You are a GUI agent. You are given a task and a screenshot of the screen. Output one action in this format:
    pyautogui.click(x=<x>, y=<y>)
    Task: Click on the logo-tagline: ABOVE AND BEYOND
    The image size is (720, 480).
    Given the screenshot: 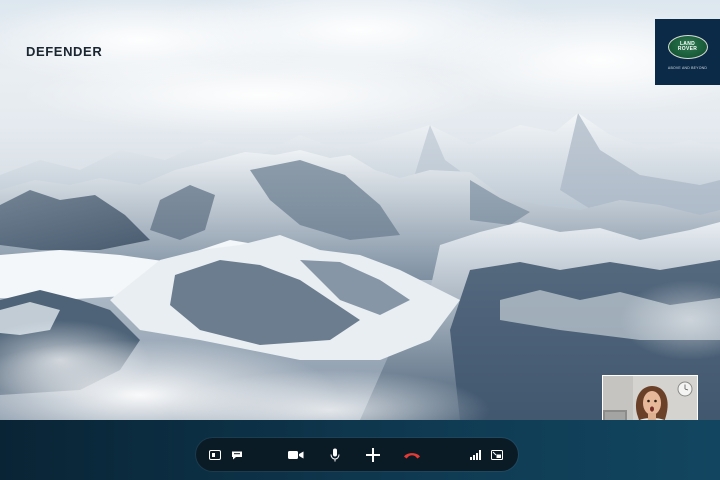 What is the action you would take?
    pyautogui.click(x=687, y=67)
    